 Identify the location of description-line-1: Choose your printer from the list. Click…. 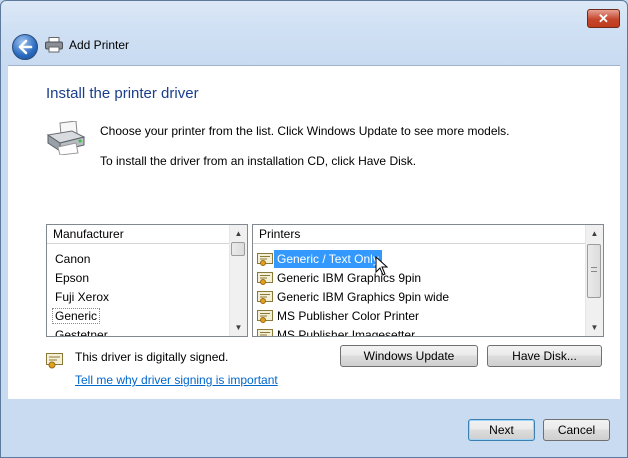
(305, 131).